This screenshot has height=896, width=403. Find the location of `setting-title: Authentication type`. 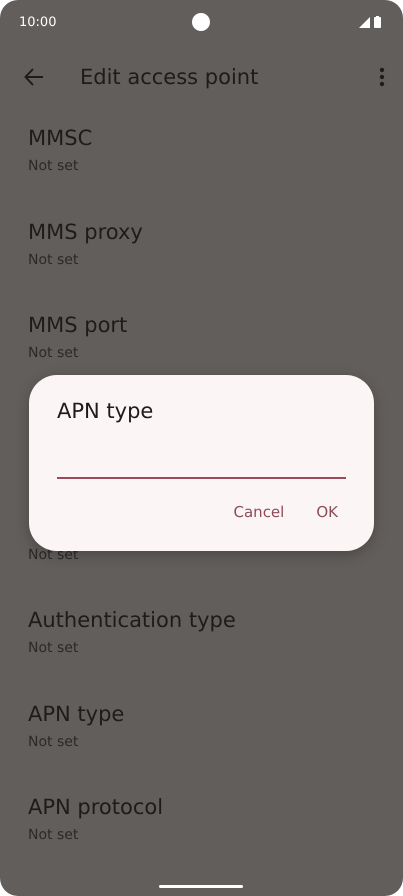

setting-title: Authentication type is located at coordinates (132, 620).